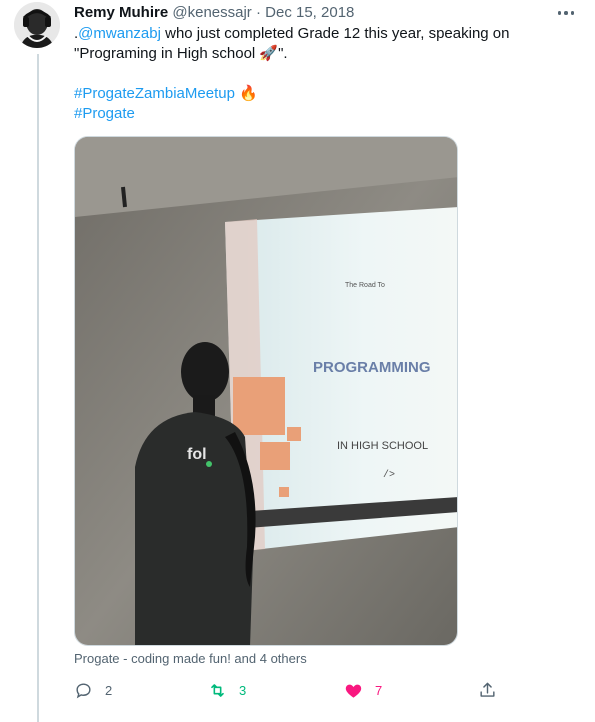 The height and width of the screenshot is (722, 595). I want to click on avatar, so click(37, 25).